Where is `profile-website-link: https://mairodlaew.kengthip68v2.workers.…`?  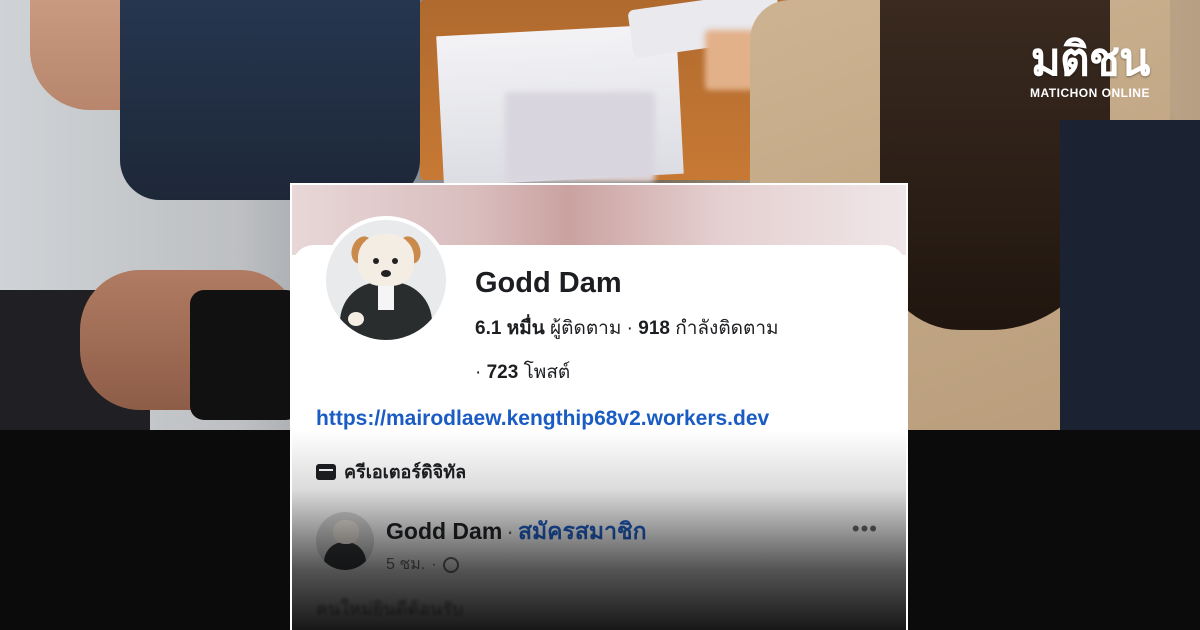
profile-website-link: https://mairodlaew.kengthip68v2.workers.… is located at coordinates (542, 419).